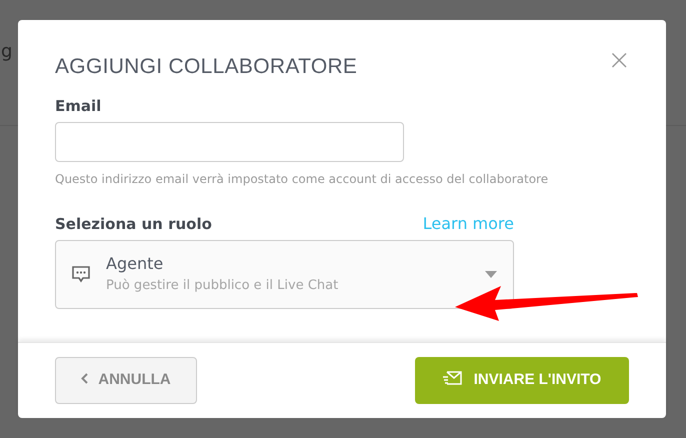 The width and height of the screenshot is (686, 438). I want to click on background-text: g, so click(6, 52).